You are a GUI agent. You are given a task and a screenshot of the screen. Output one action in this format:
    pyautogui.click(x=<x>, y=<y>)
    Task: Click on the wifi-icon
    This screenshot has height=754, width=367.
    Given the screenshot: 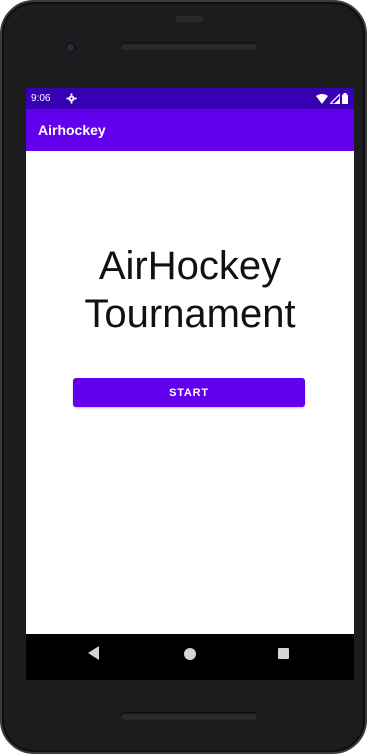 What is the action you would take?
    pyautogui.click(x=322, y=98)
    